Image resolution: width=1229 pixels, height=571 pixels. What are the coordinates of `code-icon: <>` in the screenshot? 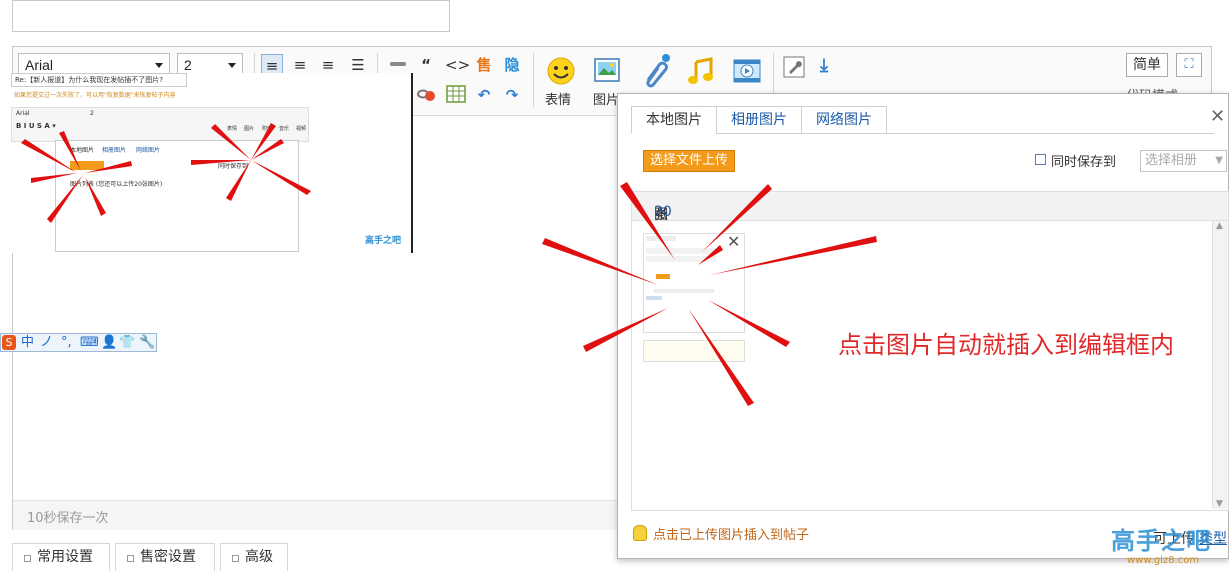 It's located at (457, 65).